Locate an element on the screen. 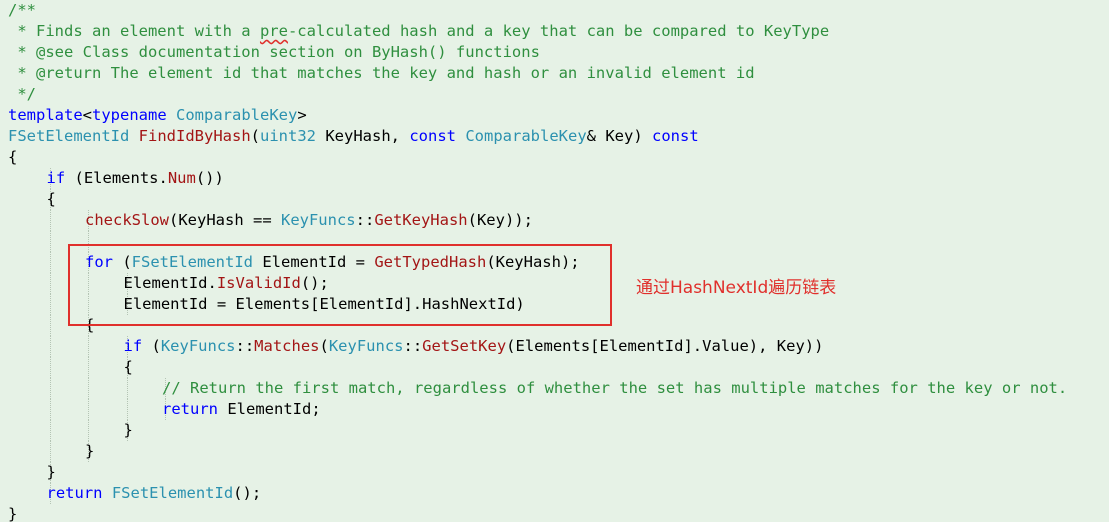 Image resolution: width=1109 pixels, height=522 pixels. code-token: < is located at coordinates (87, 115).